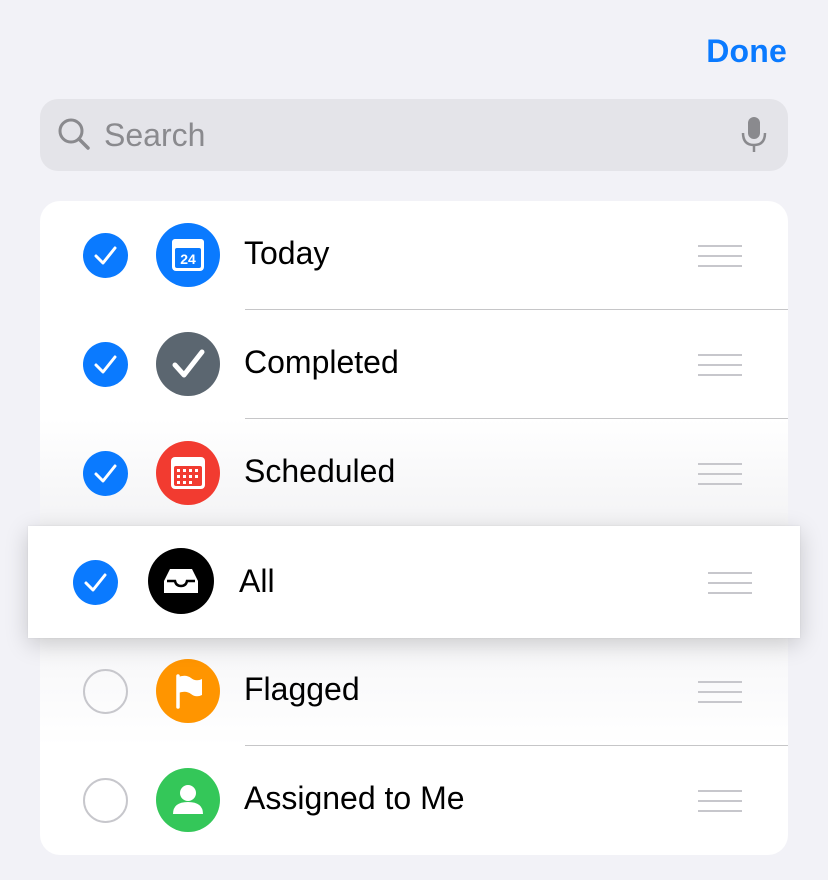  What do you see at coordinates (181, 581) in the screenshot?
I see `tray-icon` at bounding box center [181, 581].